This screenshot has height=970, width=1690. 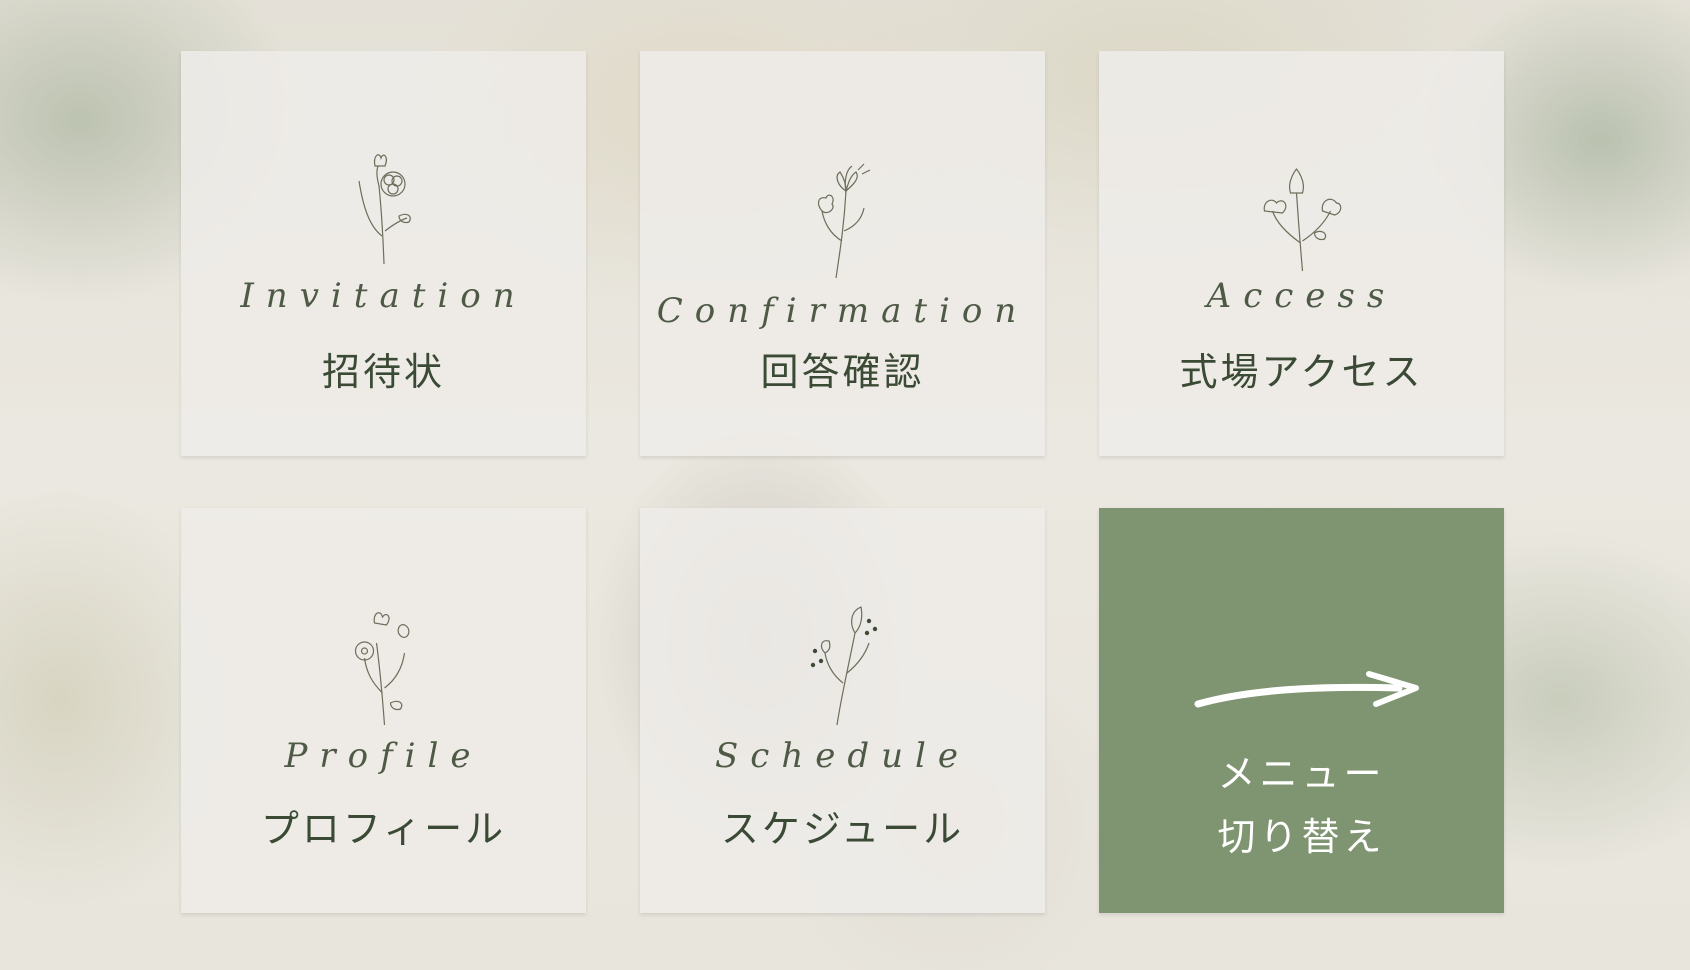 I want to click on tile-profile: Profile プロフィール, so click(x=383, y=710).